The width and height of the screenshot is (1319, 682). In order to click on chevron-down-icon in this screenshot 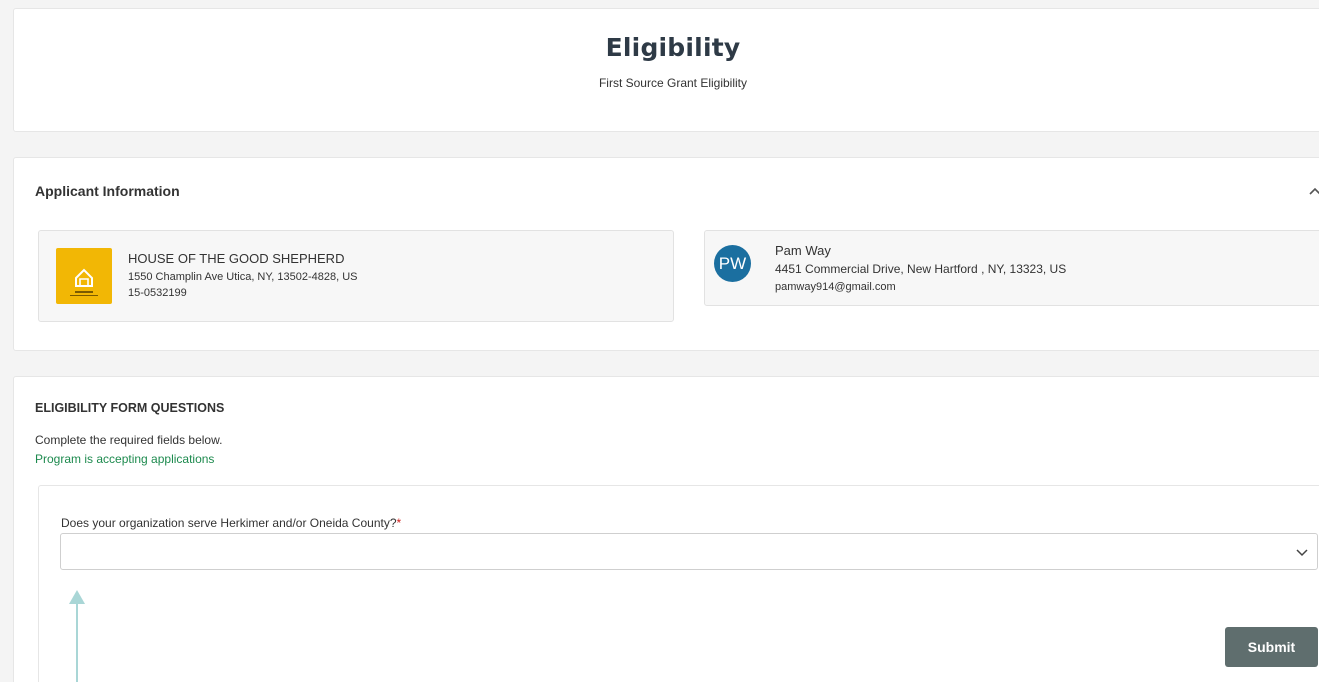, I will do `click(1302, 553)`.